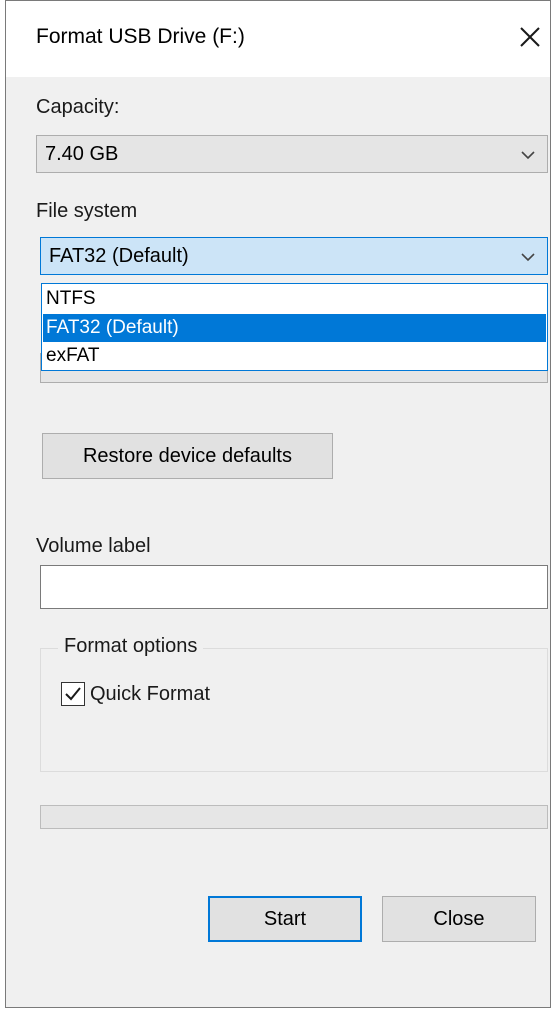 This screenshot has width=552, height=1009. Describe the element at coordinates (131, 646) in the screenshot. I see `format-options-legend: Format options` at that location.